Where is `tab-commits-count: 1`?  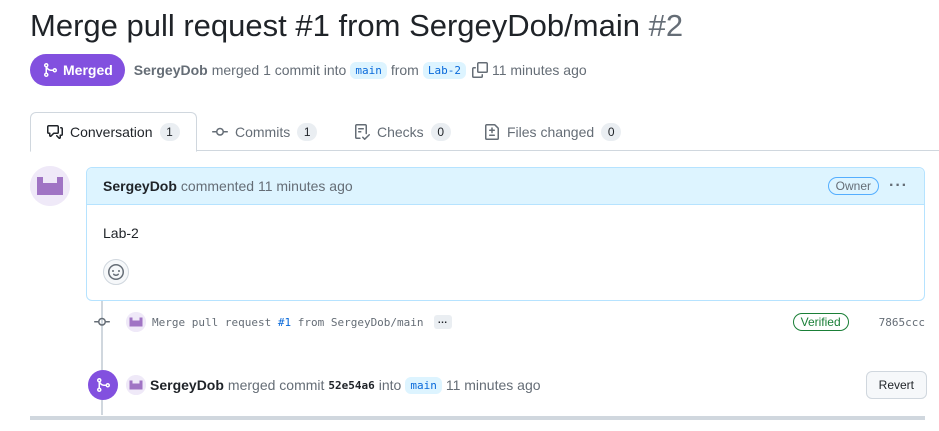 tab-commits-count: 1 is located at coordinates (307, 131).